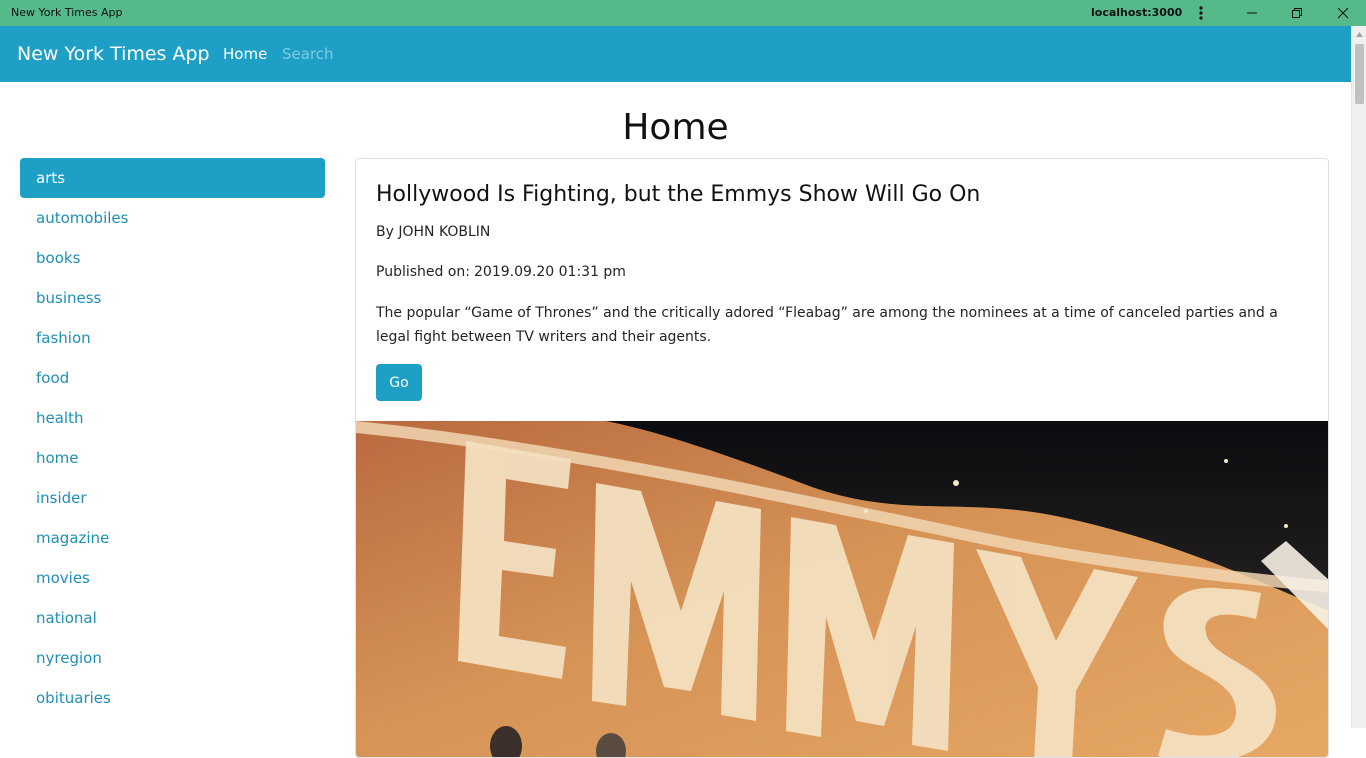 The width and height of the screenshot is (1366, 758). Describe the element at coordinates (675, 54) in the screenshot. I see `app-navbar: New York Times App Home Search` at that location.